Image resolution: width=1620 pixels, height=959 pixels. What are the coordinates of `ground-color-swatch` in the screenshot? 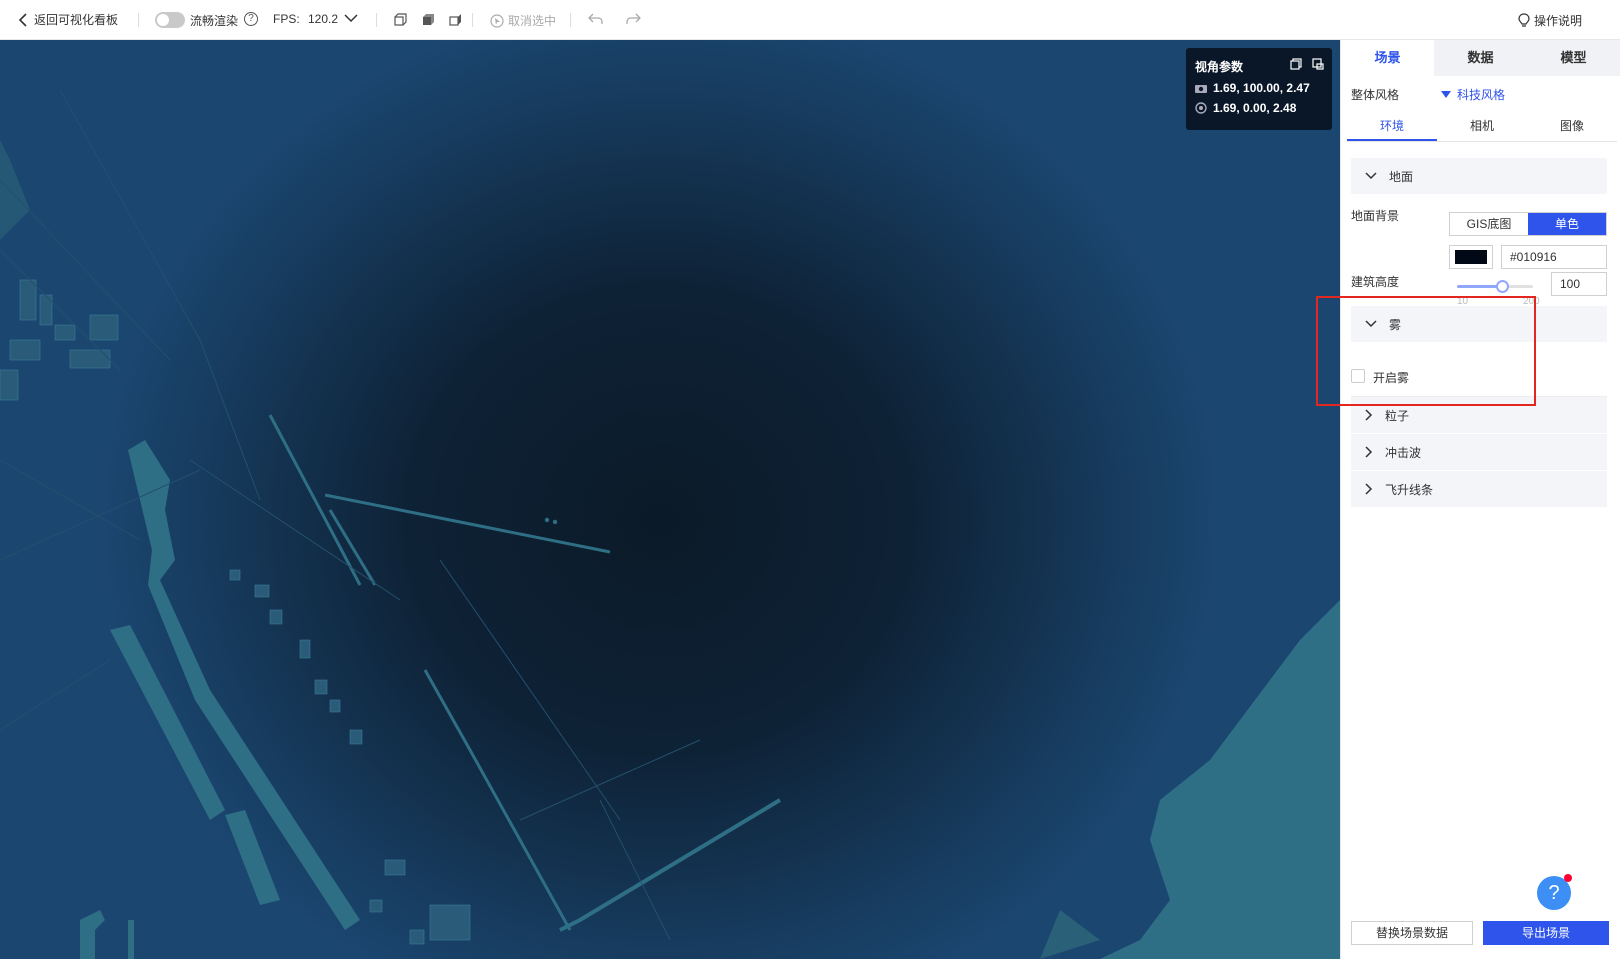 It's located at (1471, 257).